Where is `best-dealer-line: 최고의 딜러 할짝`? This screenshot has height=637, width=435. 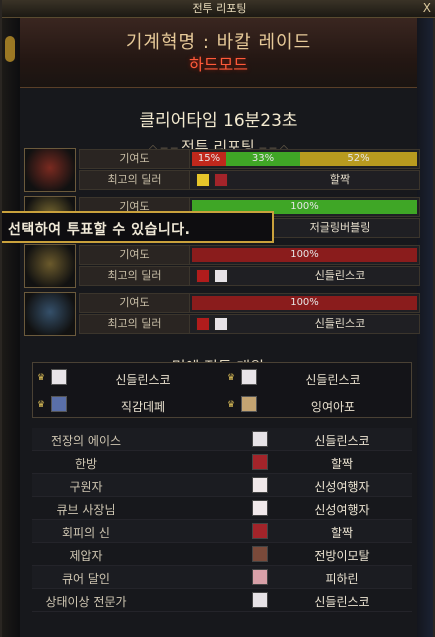
best-dealer-line: 최고의 딜러 할짝 is located at coordinates (249, 180).